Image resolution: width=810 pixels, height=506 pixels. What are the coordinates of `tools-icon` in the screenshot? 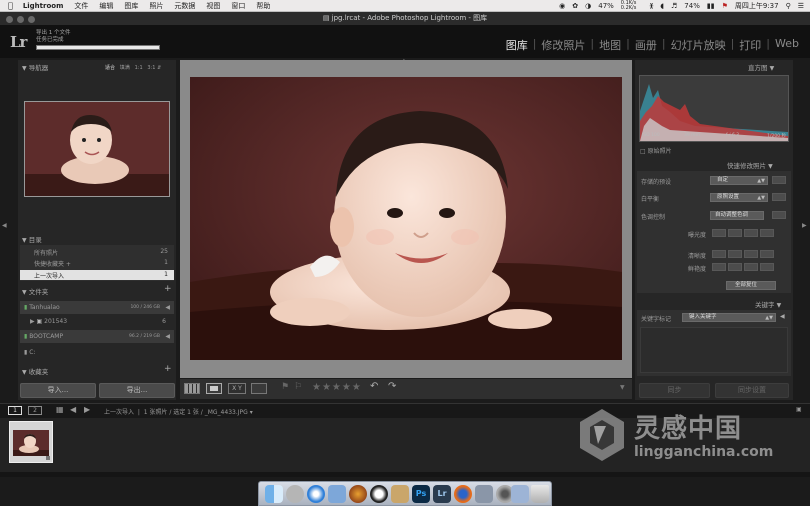 It's located at (484, 494).